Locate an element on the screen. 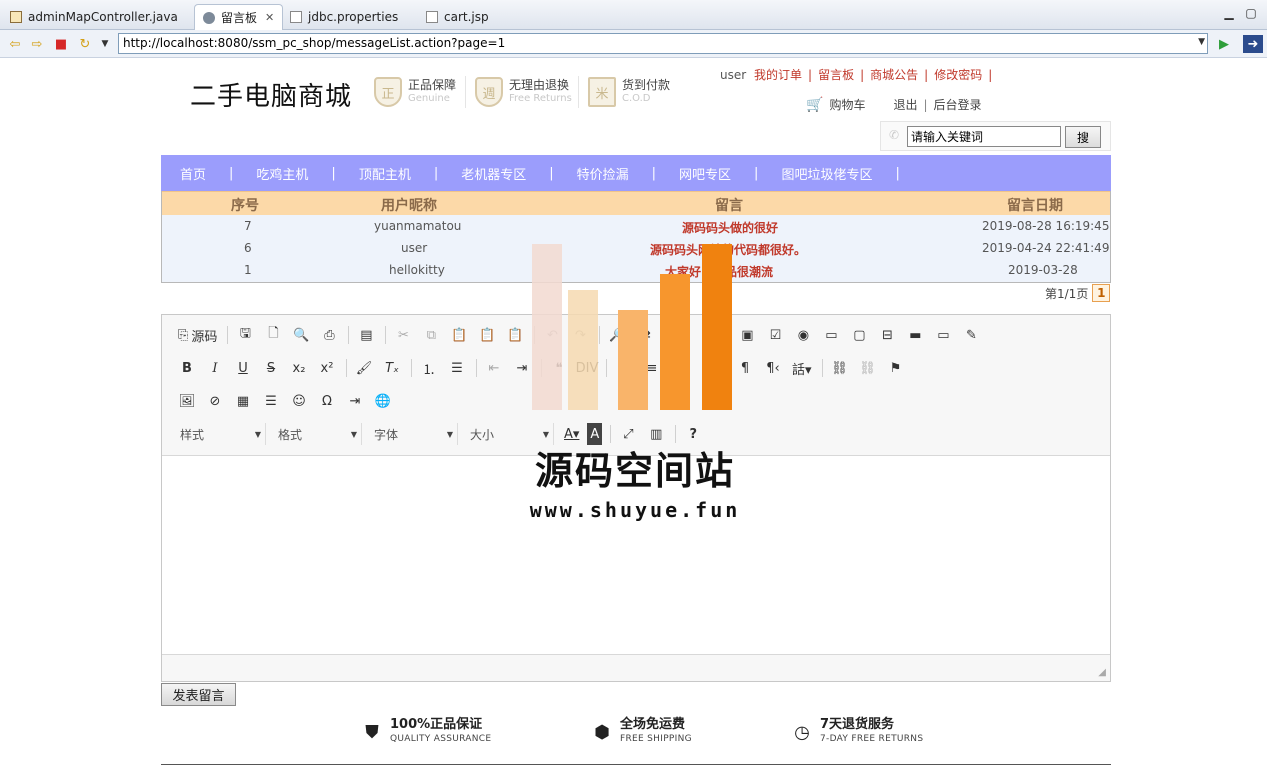 The image size is (1267, 768). bulleted-list-icon: ☰ is located at coordinates (457, 368).